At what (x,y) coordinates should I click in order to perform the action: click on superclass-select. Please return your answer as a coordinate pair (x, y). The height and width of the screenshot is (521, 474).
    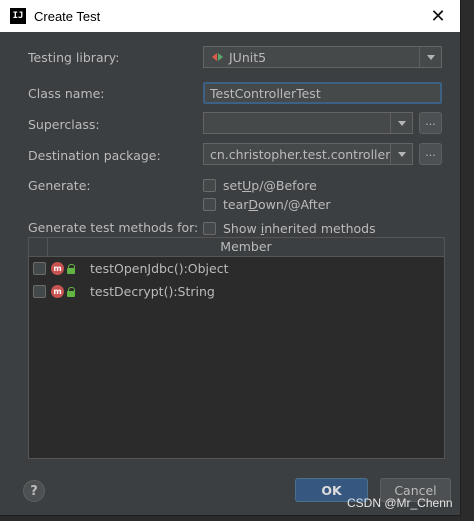
    Looking at the image, I should click on (308, 123).